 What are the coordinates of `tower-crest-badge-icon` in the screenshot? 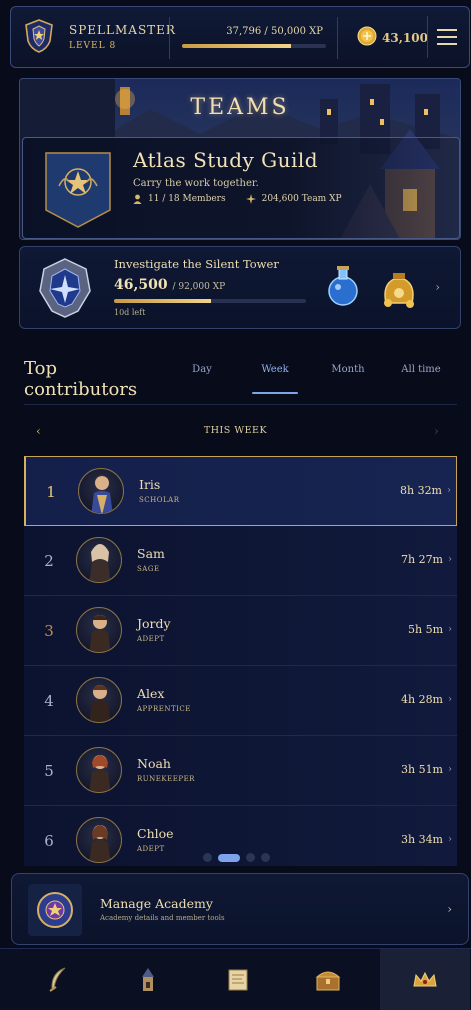 It's located at (65, 288).